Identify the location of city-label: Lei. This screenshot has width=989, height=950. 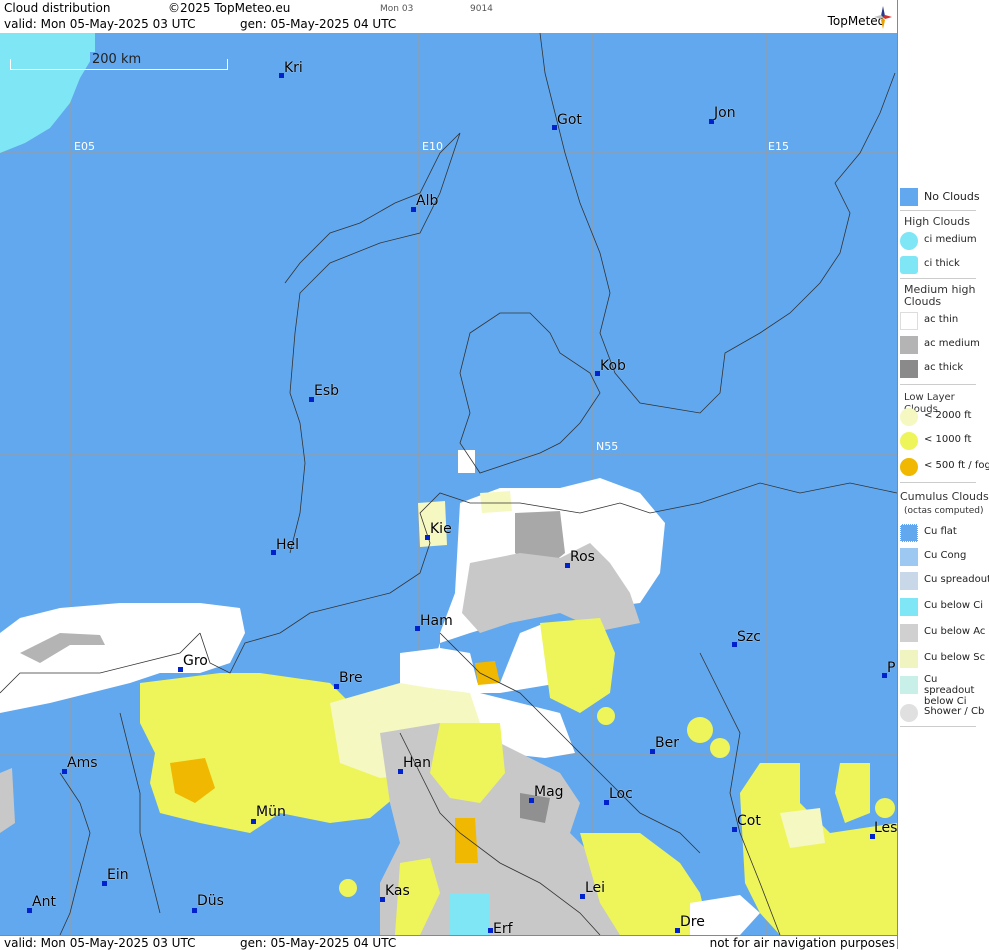
(595, 888).